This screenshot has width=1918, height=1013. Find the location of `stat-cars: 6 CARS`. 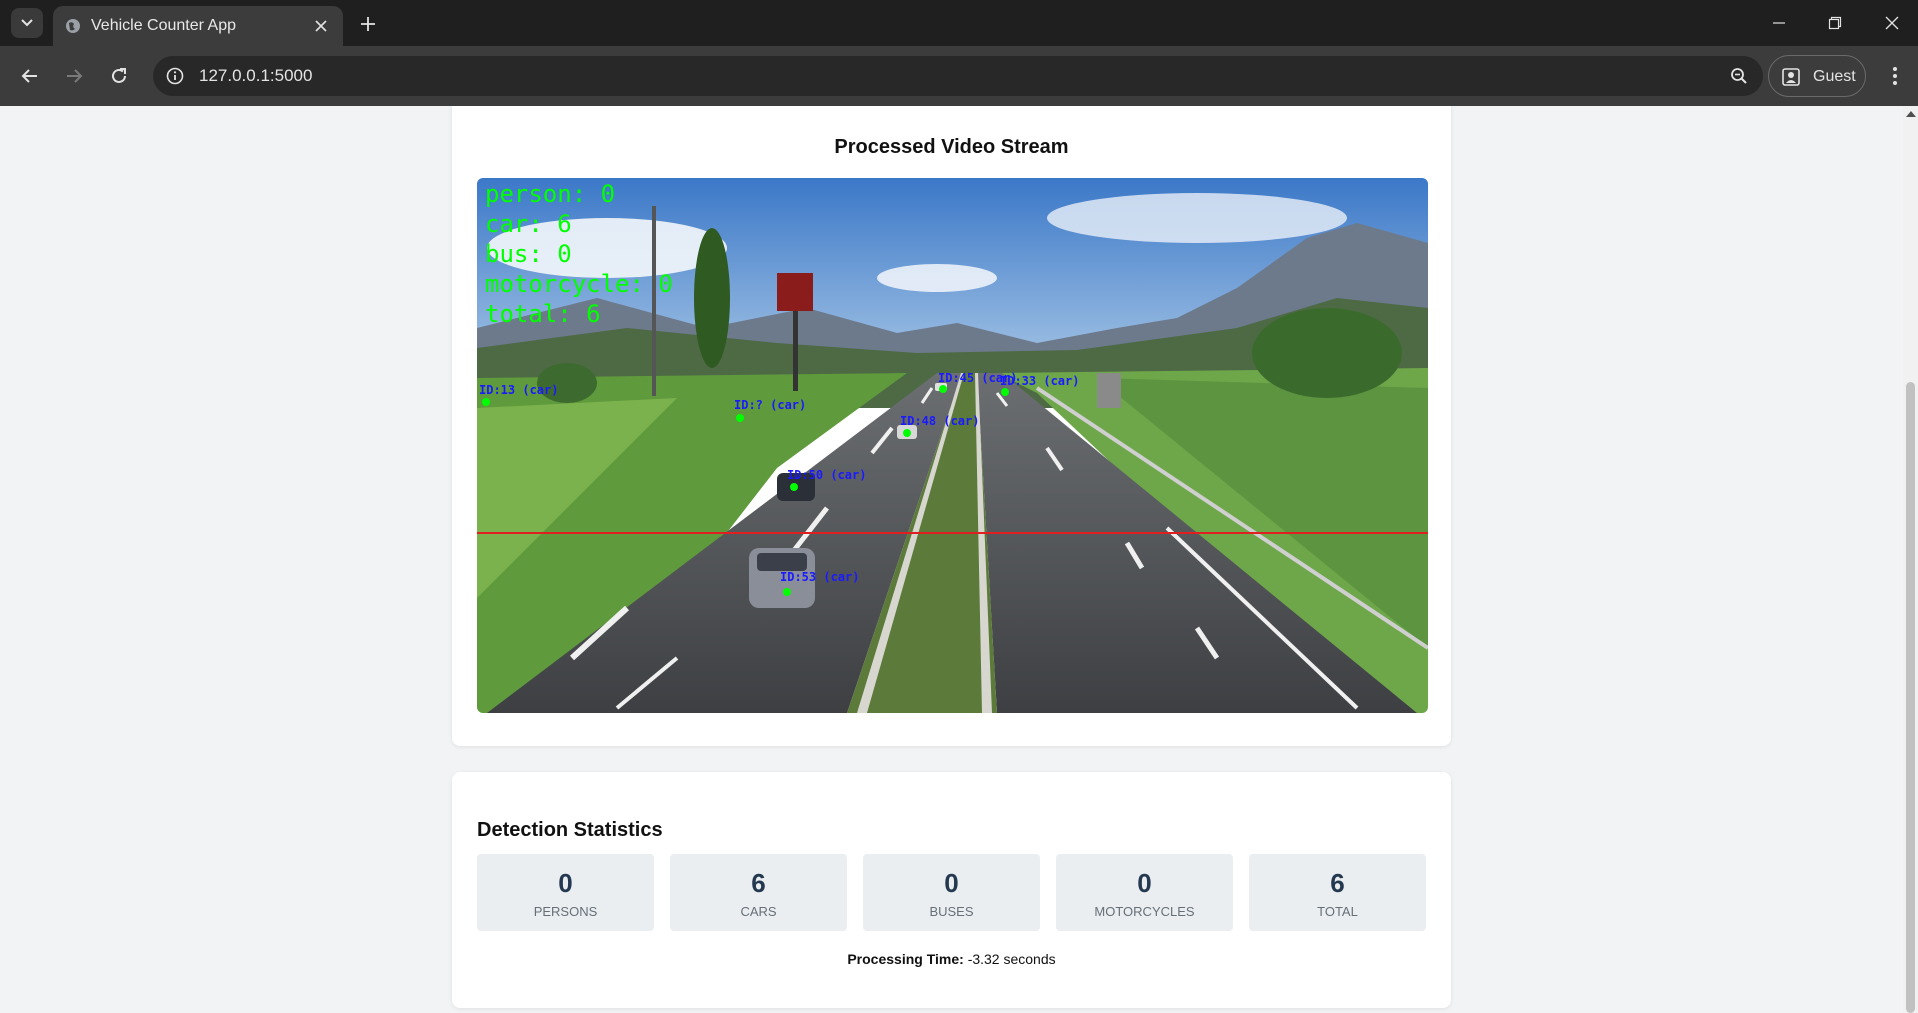

stat-cars: 6 CARS is located at coordinates (758, 892).